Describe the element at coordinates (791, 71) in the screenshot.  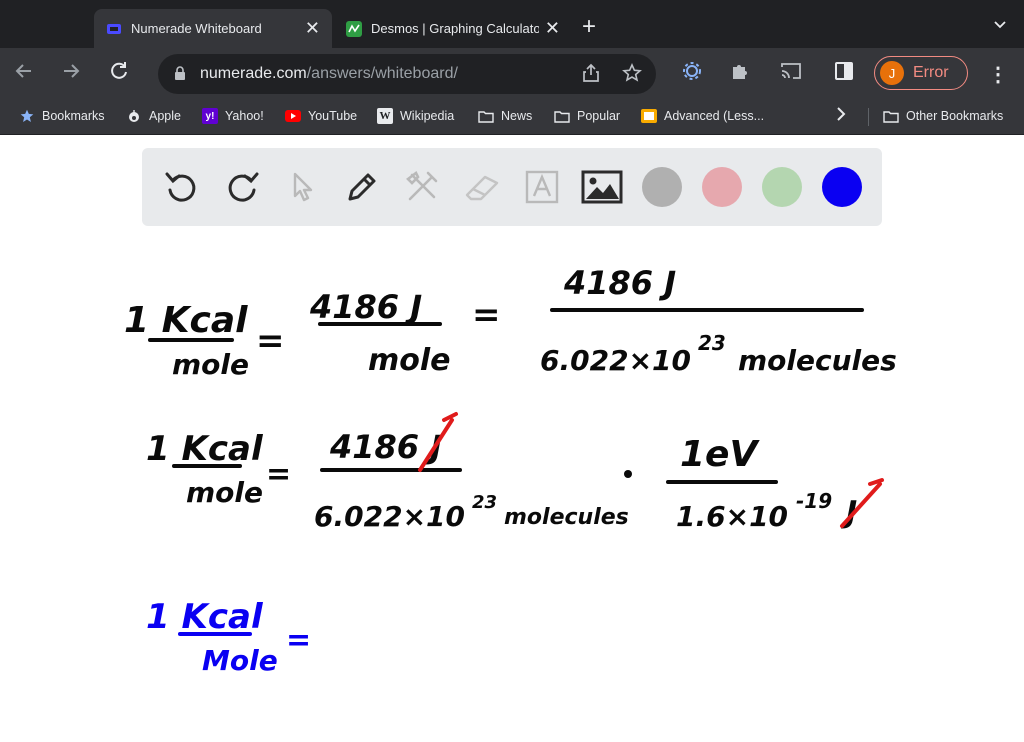
I see `cast-icon` at that location.